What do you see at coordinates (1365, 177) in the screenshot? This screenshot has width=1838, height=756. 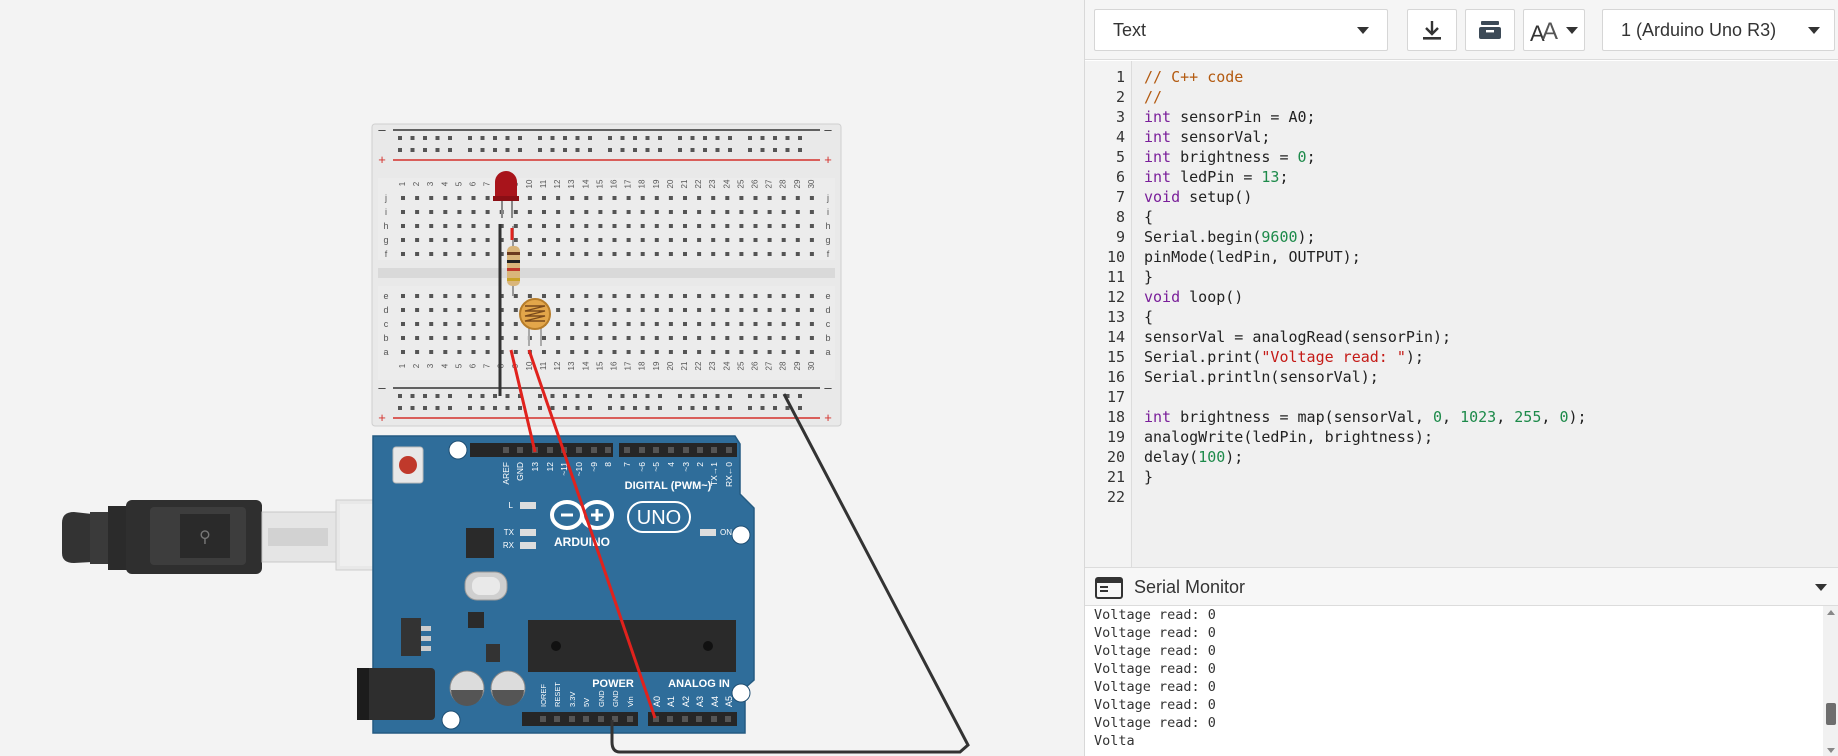 I see `code-line: int ledPin = 13;` at bounding box center [1365, 177].